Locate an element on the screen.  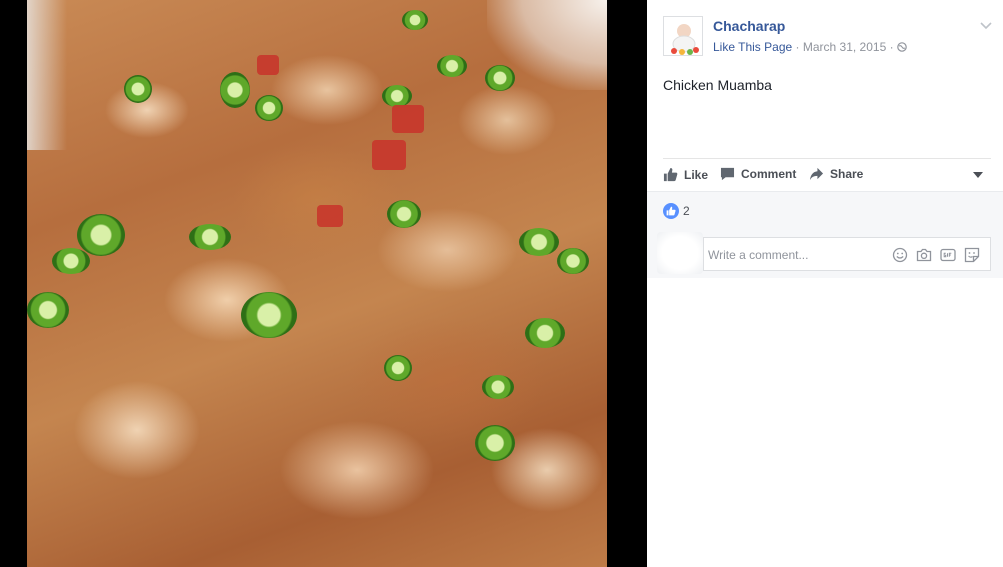
page-avatar is located at coordinates (683, 36).